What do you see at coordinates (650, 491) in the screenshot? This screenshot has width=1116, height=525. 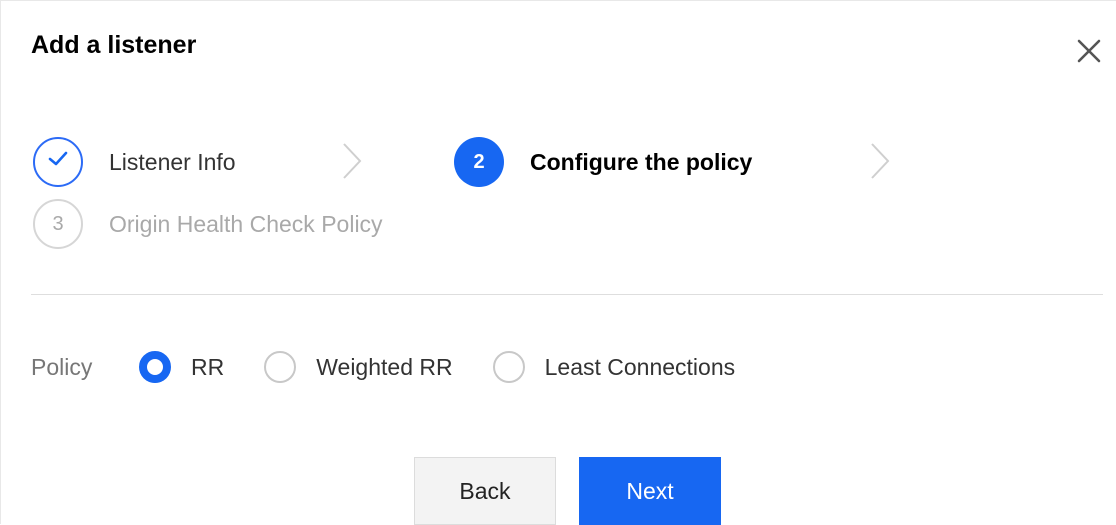 I see `next-button: Next` at bounding box center [650, 491].